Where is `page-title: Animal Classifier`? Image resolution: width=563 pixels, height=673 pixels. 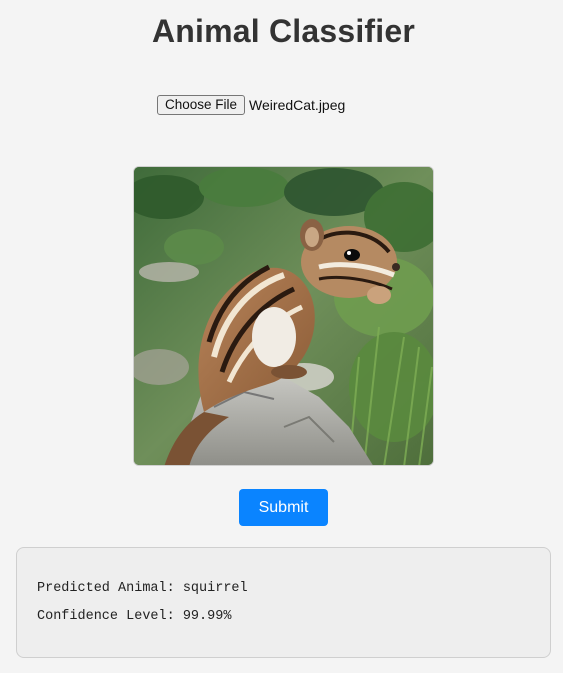
page-title: Animal Classifier is located at coordinates (283, 31).